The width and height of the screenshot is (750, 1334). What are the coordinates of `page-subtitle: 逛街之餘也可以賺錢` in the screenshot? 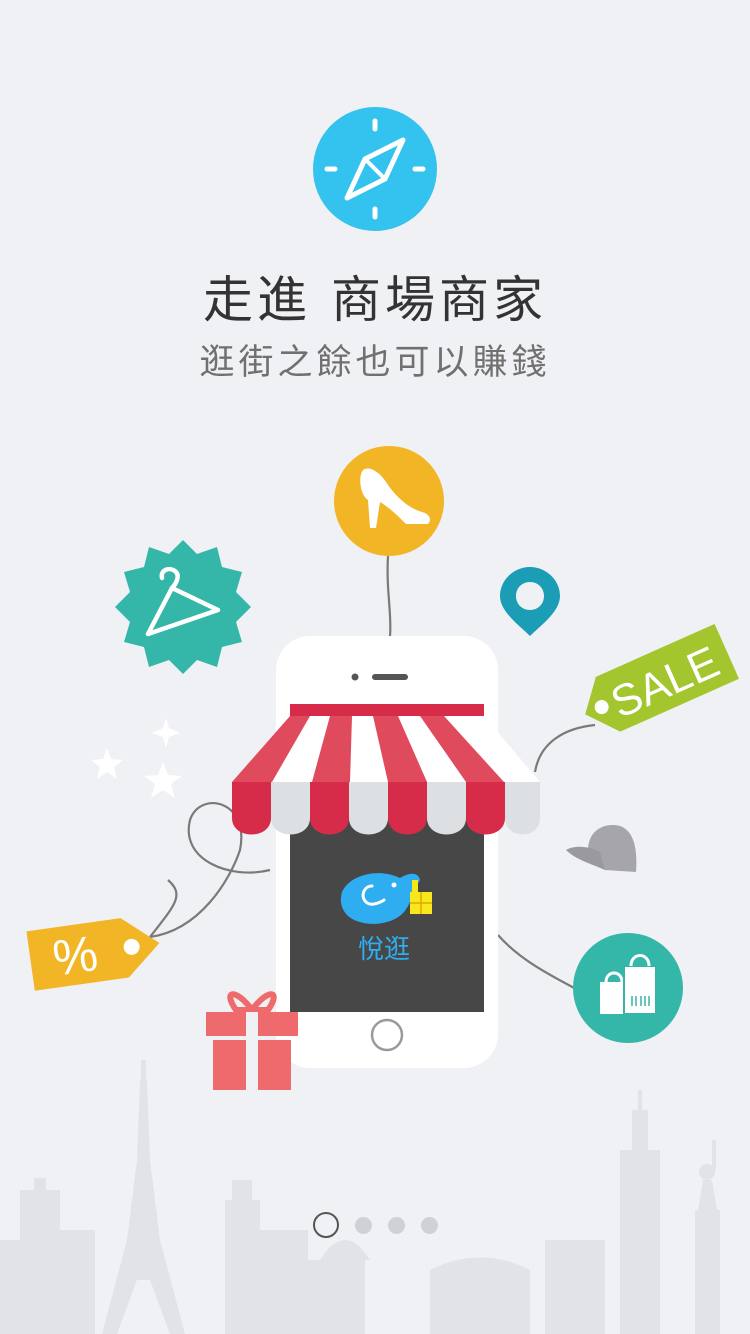 It's located at (375, 363).